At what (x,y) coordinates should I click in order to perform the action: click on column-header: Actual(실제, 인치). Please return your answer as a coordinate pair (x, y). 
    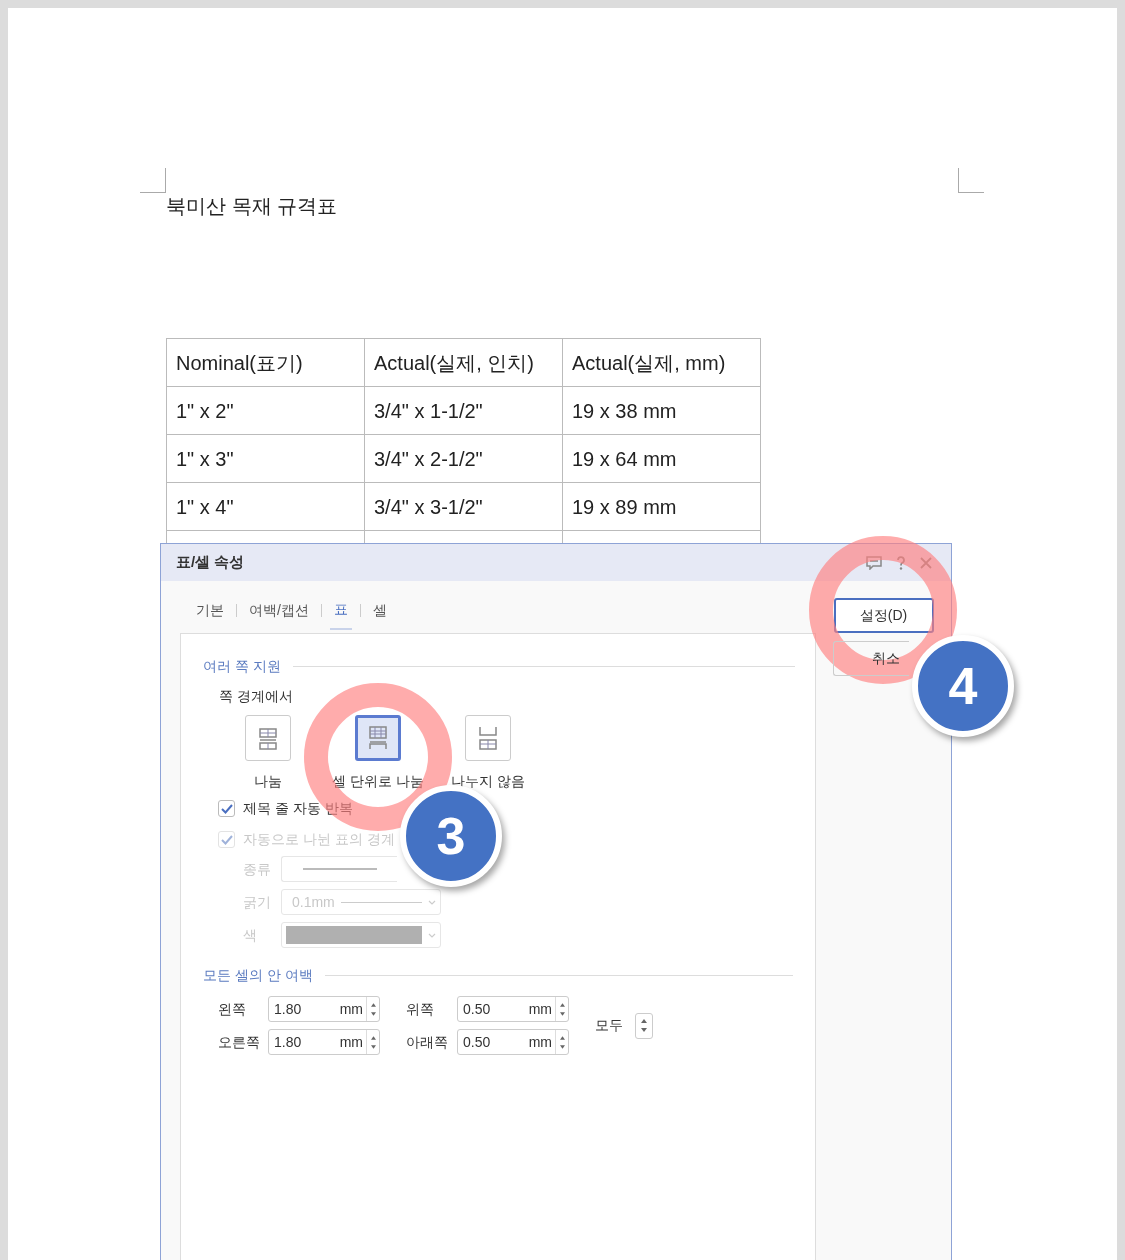
    Looking at the image, I should click on (463, 362).